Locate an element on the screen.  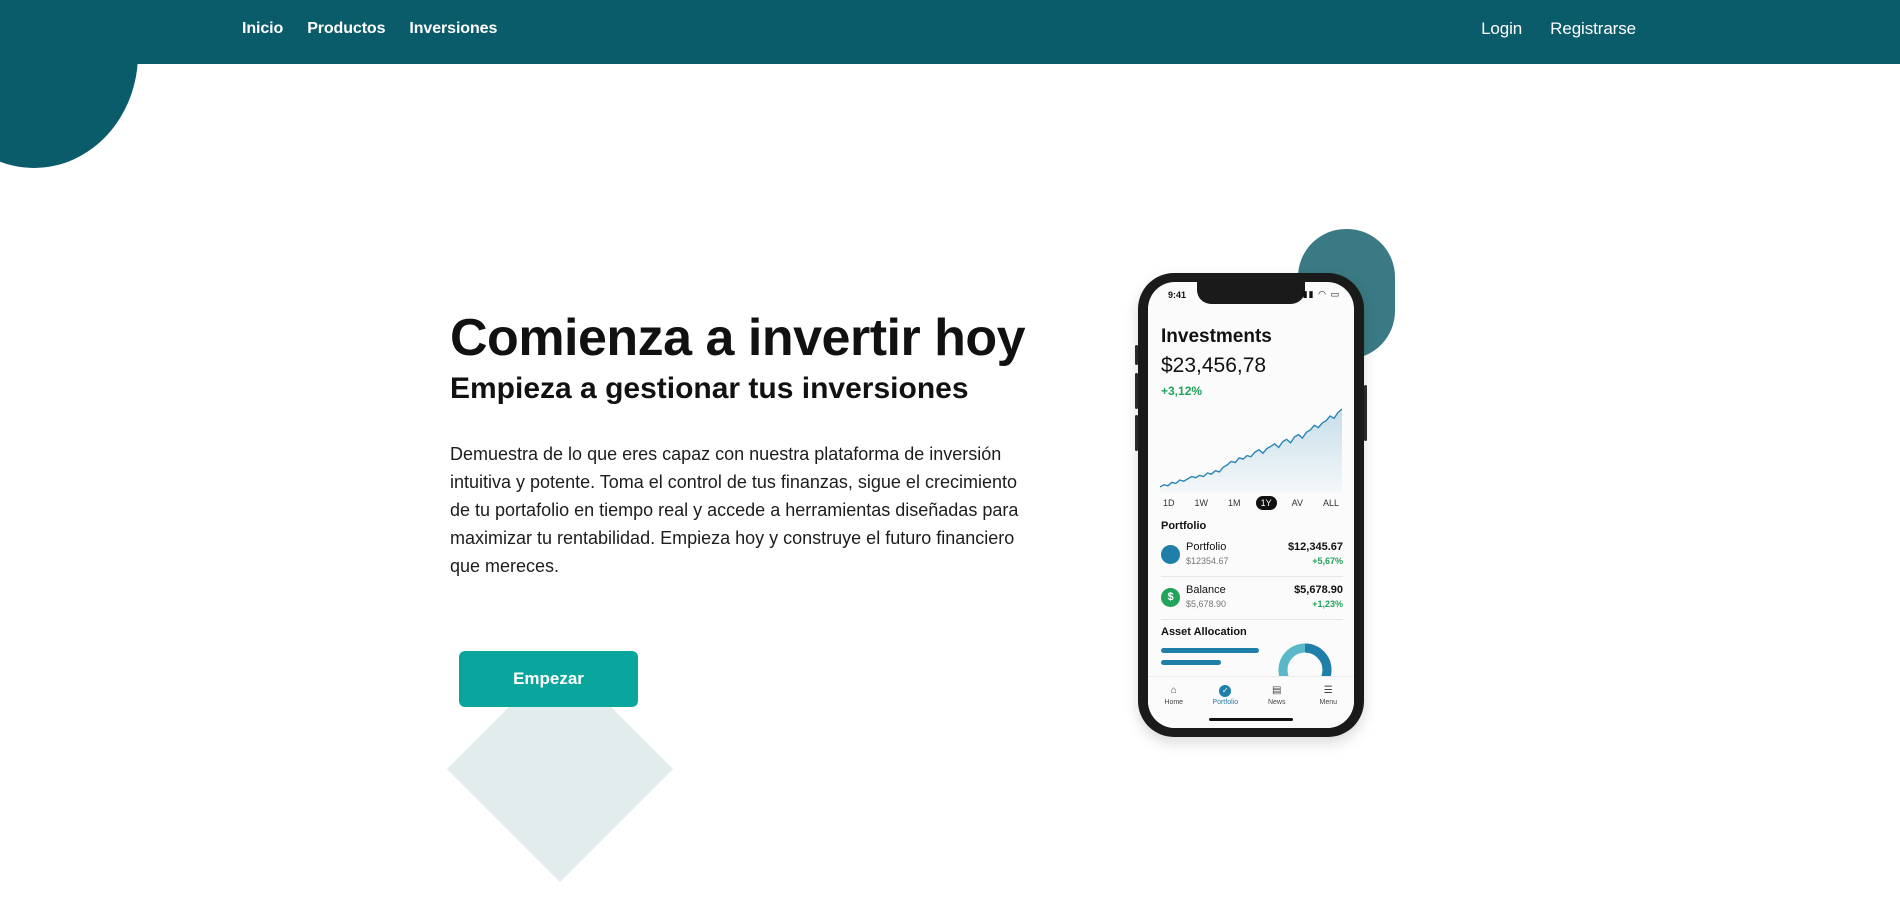
tab-label: Home is located at coordinates (1174, 702).